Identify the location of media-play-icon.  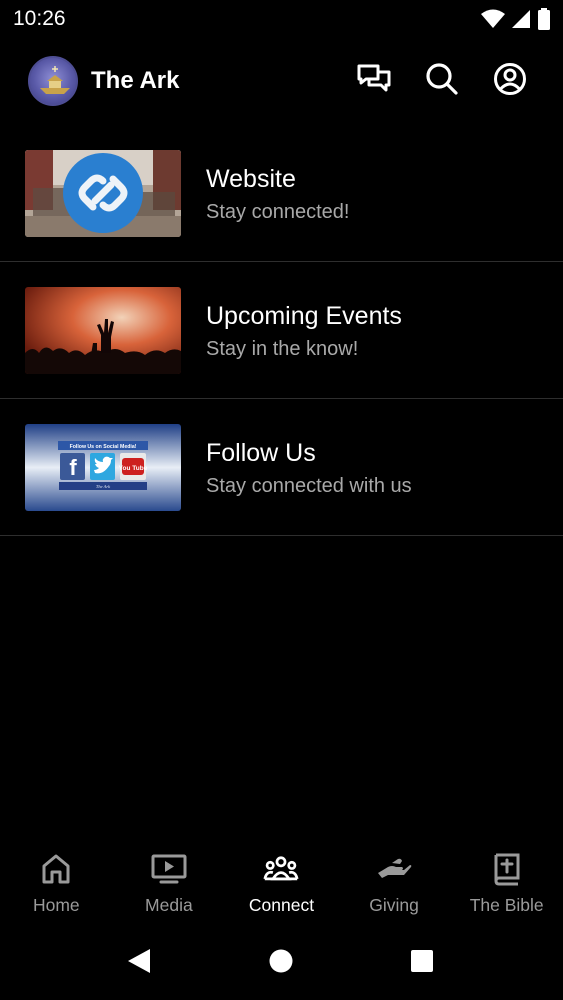
(169, 869).